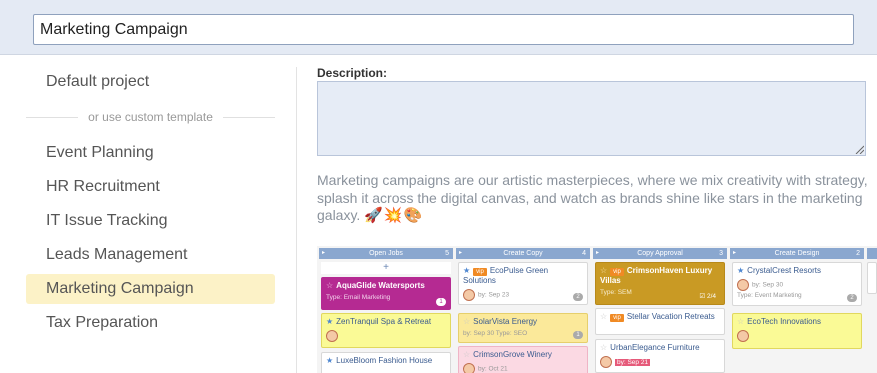 Image resolution: width=877 pixels, height=373 pixels. What do you see at coordinates (655, 347) in the screenshot?
I see `card-name: UrbanElegance Furniture` at bounding box center [655, 347].